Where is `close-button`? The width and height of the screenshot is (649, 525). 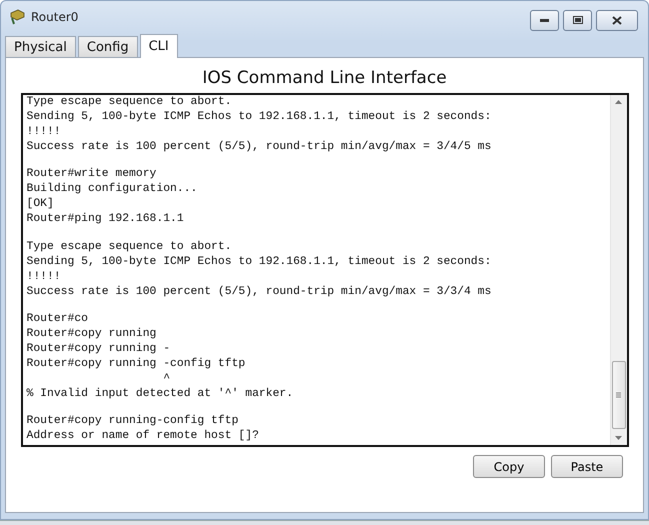
close-button is located at coordinates (617, 20).